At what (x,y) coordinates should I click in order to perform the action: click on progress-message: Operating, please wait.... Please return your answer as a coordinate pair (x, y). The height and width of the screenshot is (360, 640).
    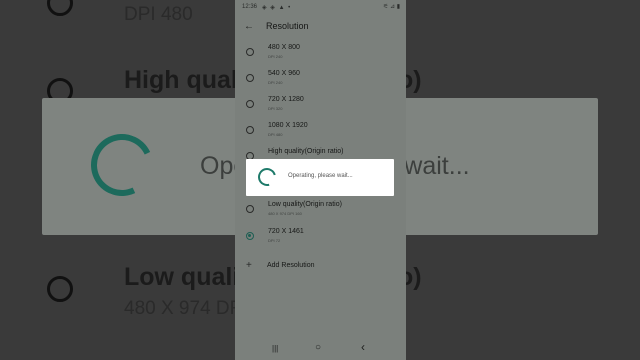
    Looking at the image, I should click on (320, 176).